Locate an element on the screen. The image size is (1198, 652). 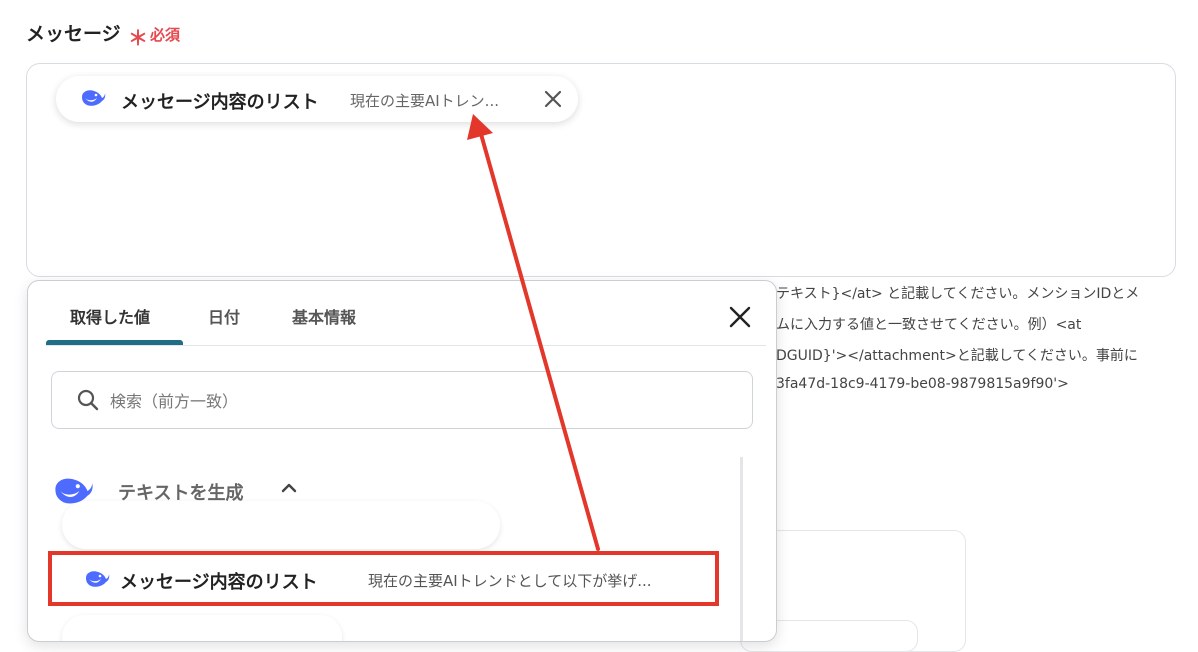
help-line: ムに入力する値と一致させてください。例）<at is located at coordinates (929, 325).